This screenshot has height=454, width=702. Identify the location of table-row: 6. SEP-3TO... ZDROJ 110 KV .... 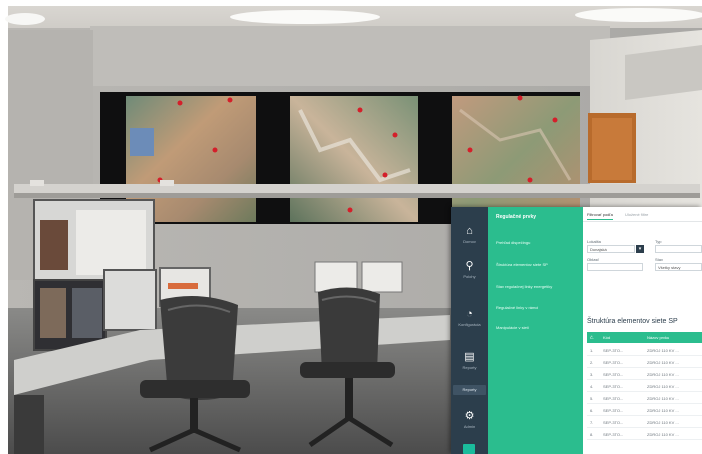
(644, 410).